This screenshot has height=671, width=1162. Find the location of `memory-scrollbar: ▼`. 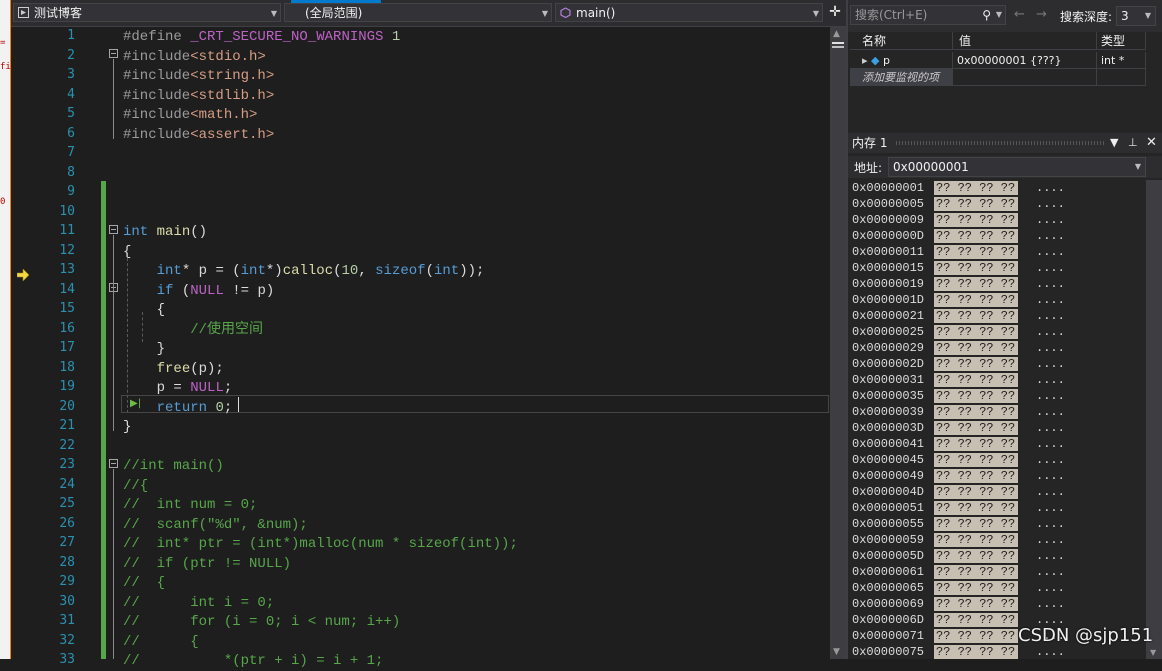

memory-scrollbar: ▼ is located at coordinates (1154, 419).